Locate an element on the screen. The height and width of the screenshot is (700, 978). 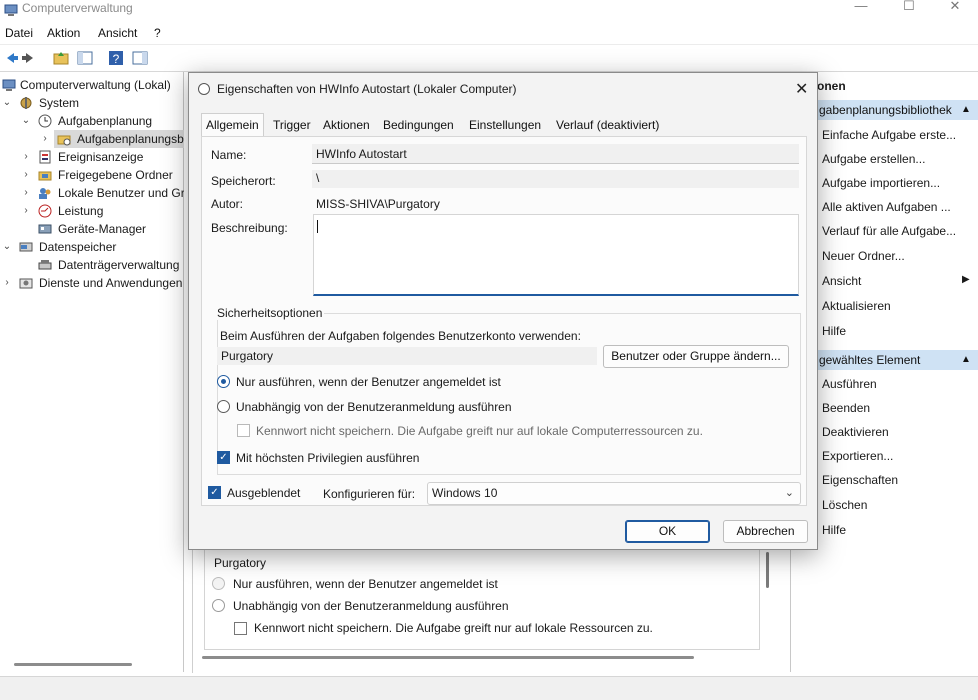
computer-icon is located at coordinates (9, 85).